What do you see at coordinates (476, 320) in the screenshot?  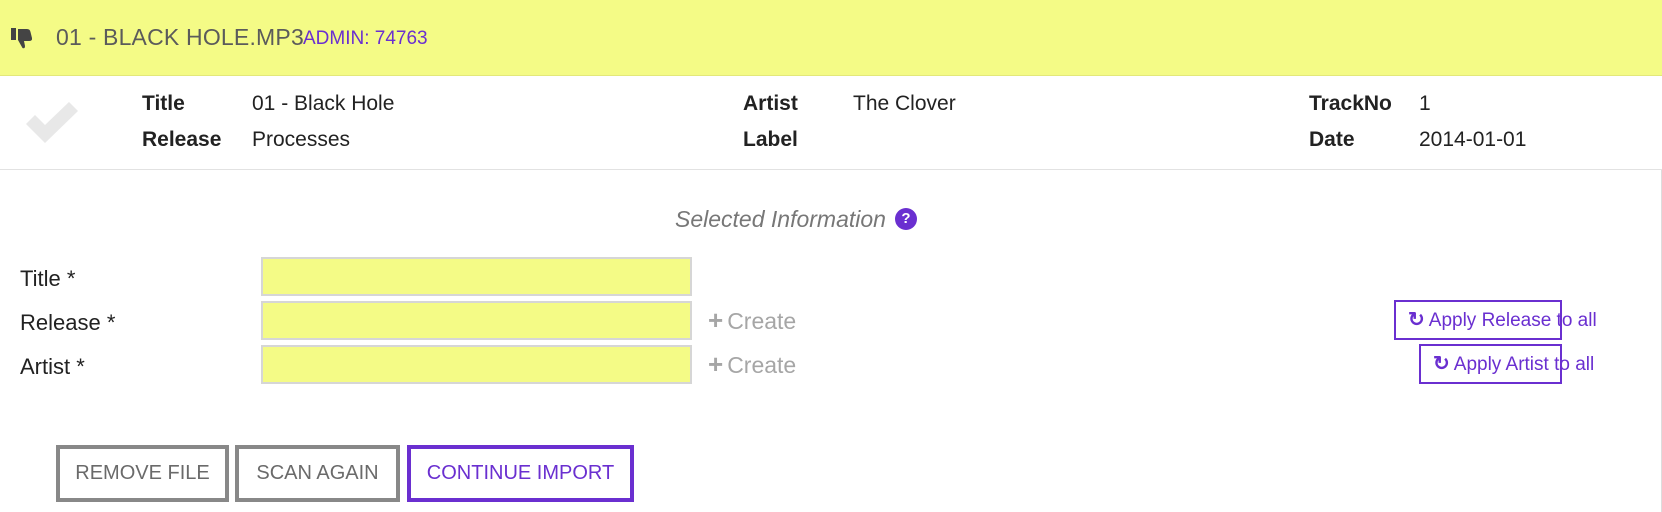 I see `release-input` at bounding box center [476, 320].